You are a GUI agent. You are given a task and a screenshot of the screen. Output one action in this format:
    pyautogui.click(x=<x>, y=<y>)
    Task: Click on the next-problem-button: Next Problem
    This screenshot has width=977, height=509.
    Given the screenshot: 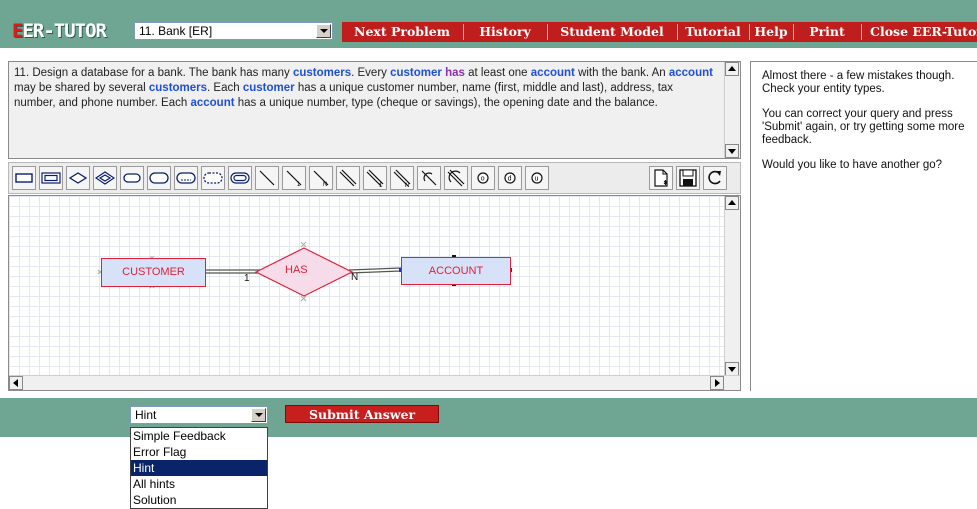 What is the action you would take?
    pyautogui.click(x=402, y=32)
    